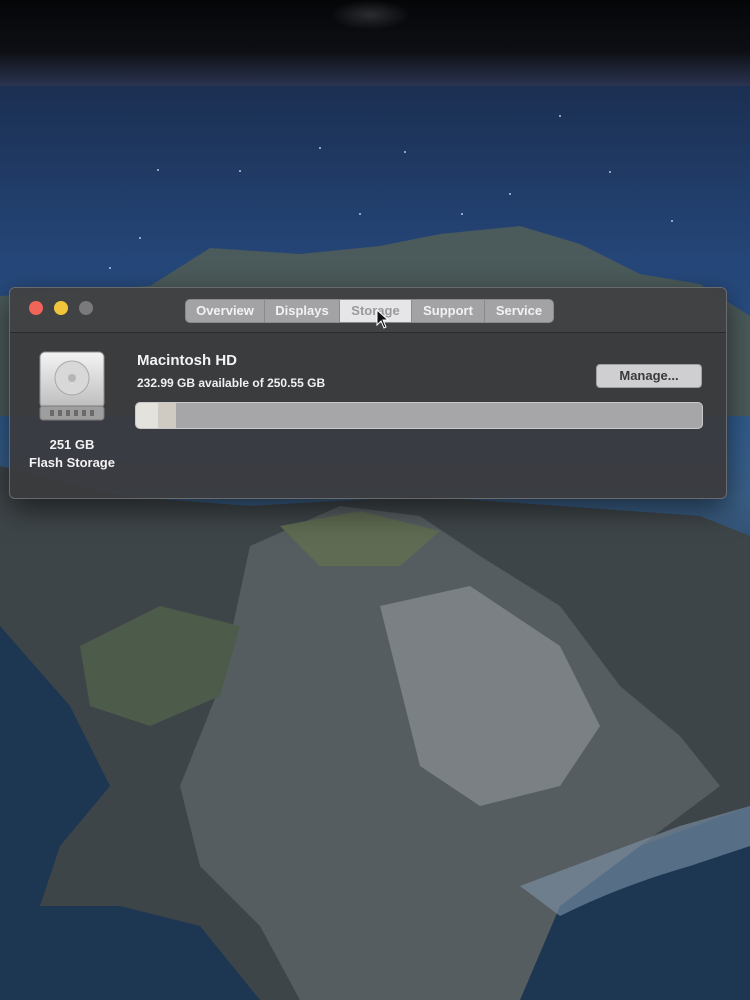  What do you see at coordinates (419, 415) in the screenshot?
I see `storage-usage-bar` at bounding box center [419, 415].